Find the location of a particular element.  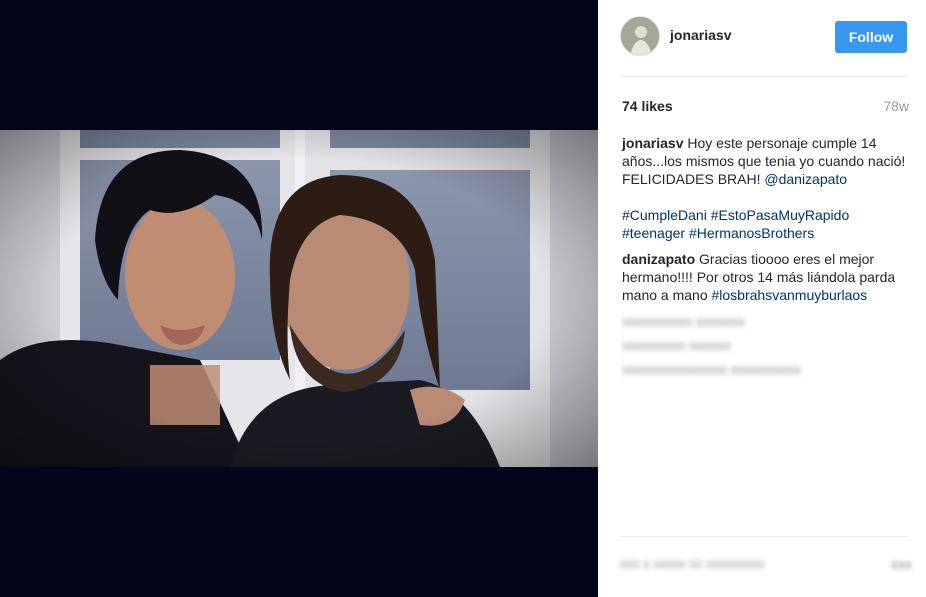

header-divider is located at coordinates (764, 76).